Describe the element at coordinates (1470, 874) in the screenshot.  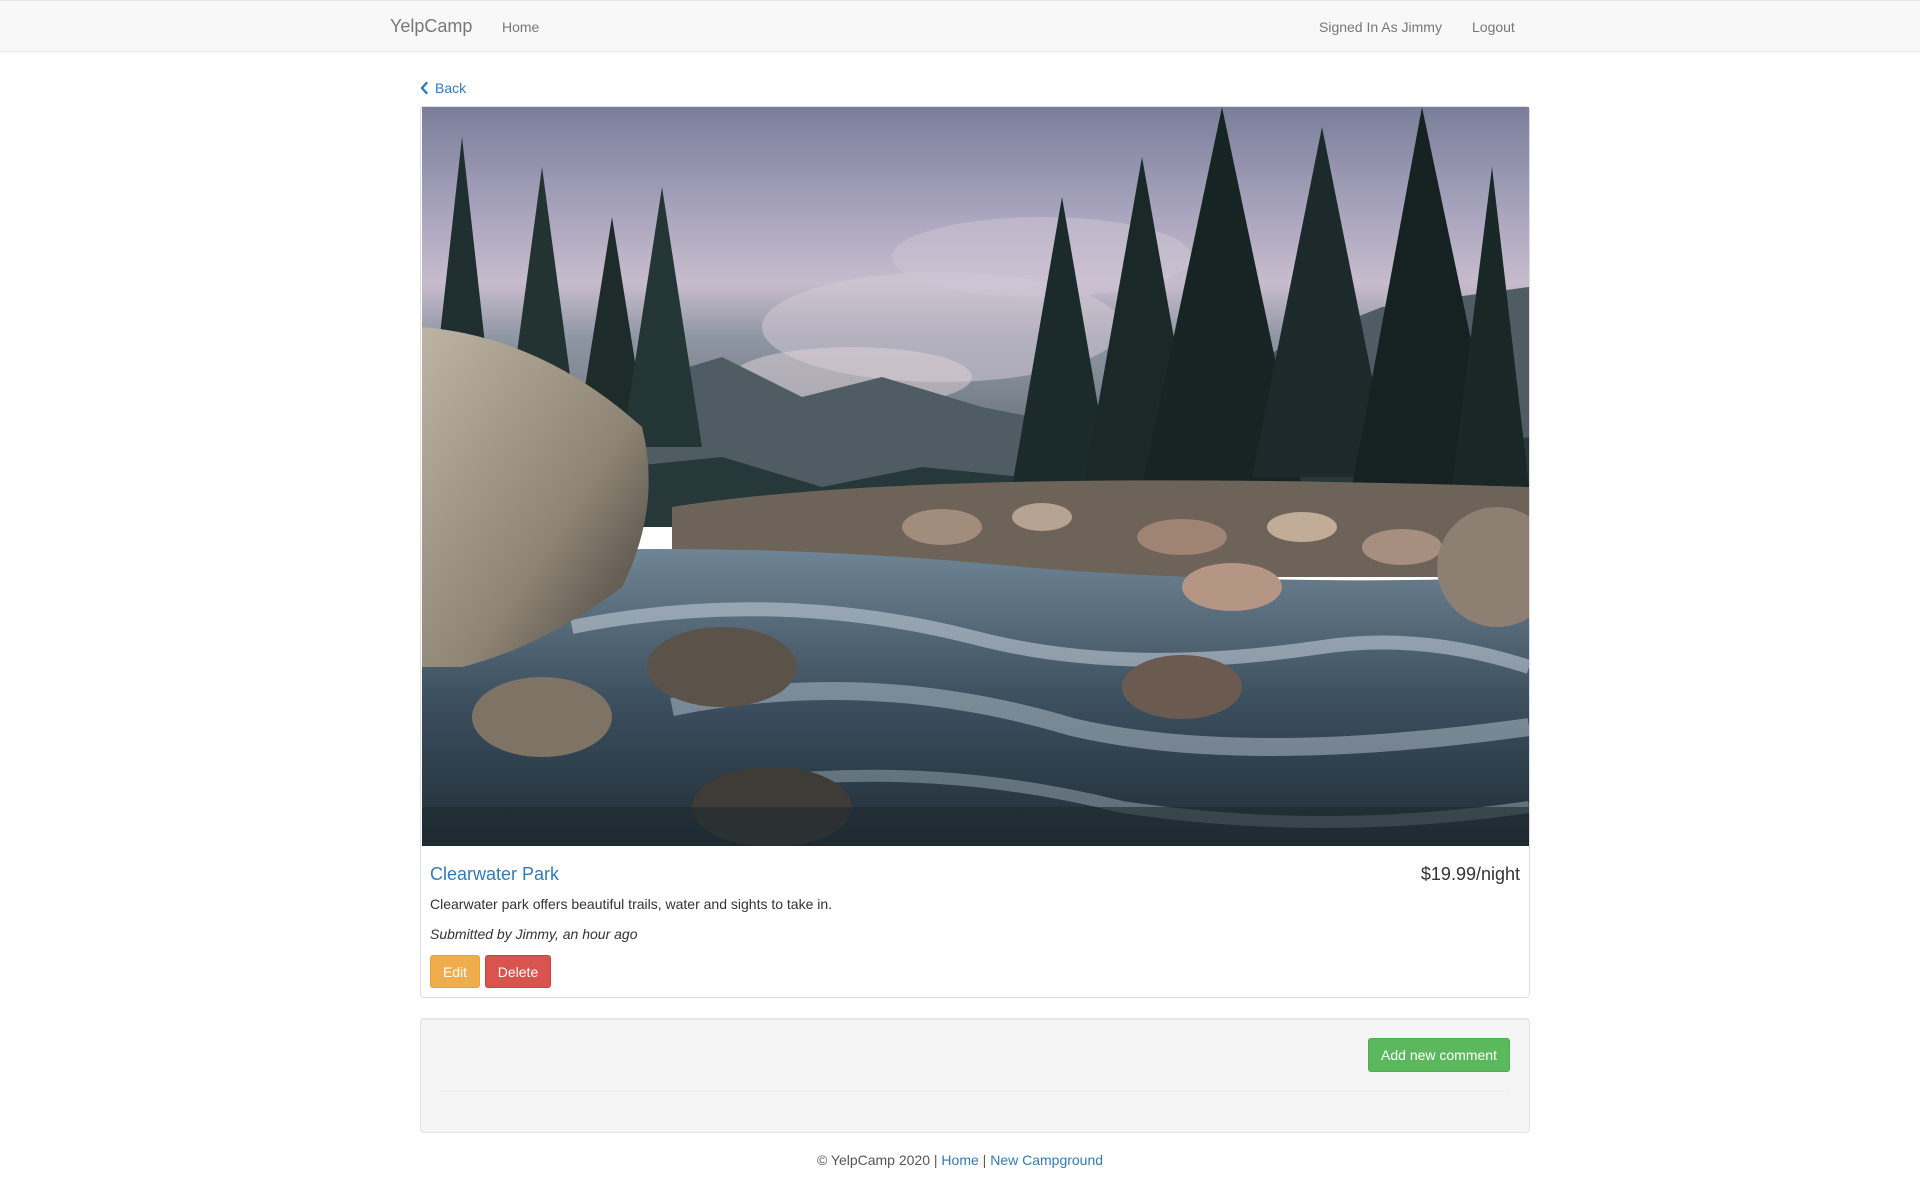
I see `campground-price: $19.99/night` at that location.